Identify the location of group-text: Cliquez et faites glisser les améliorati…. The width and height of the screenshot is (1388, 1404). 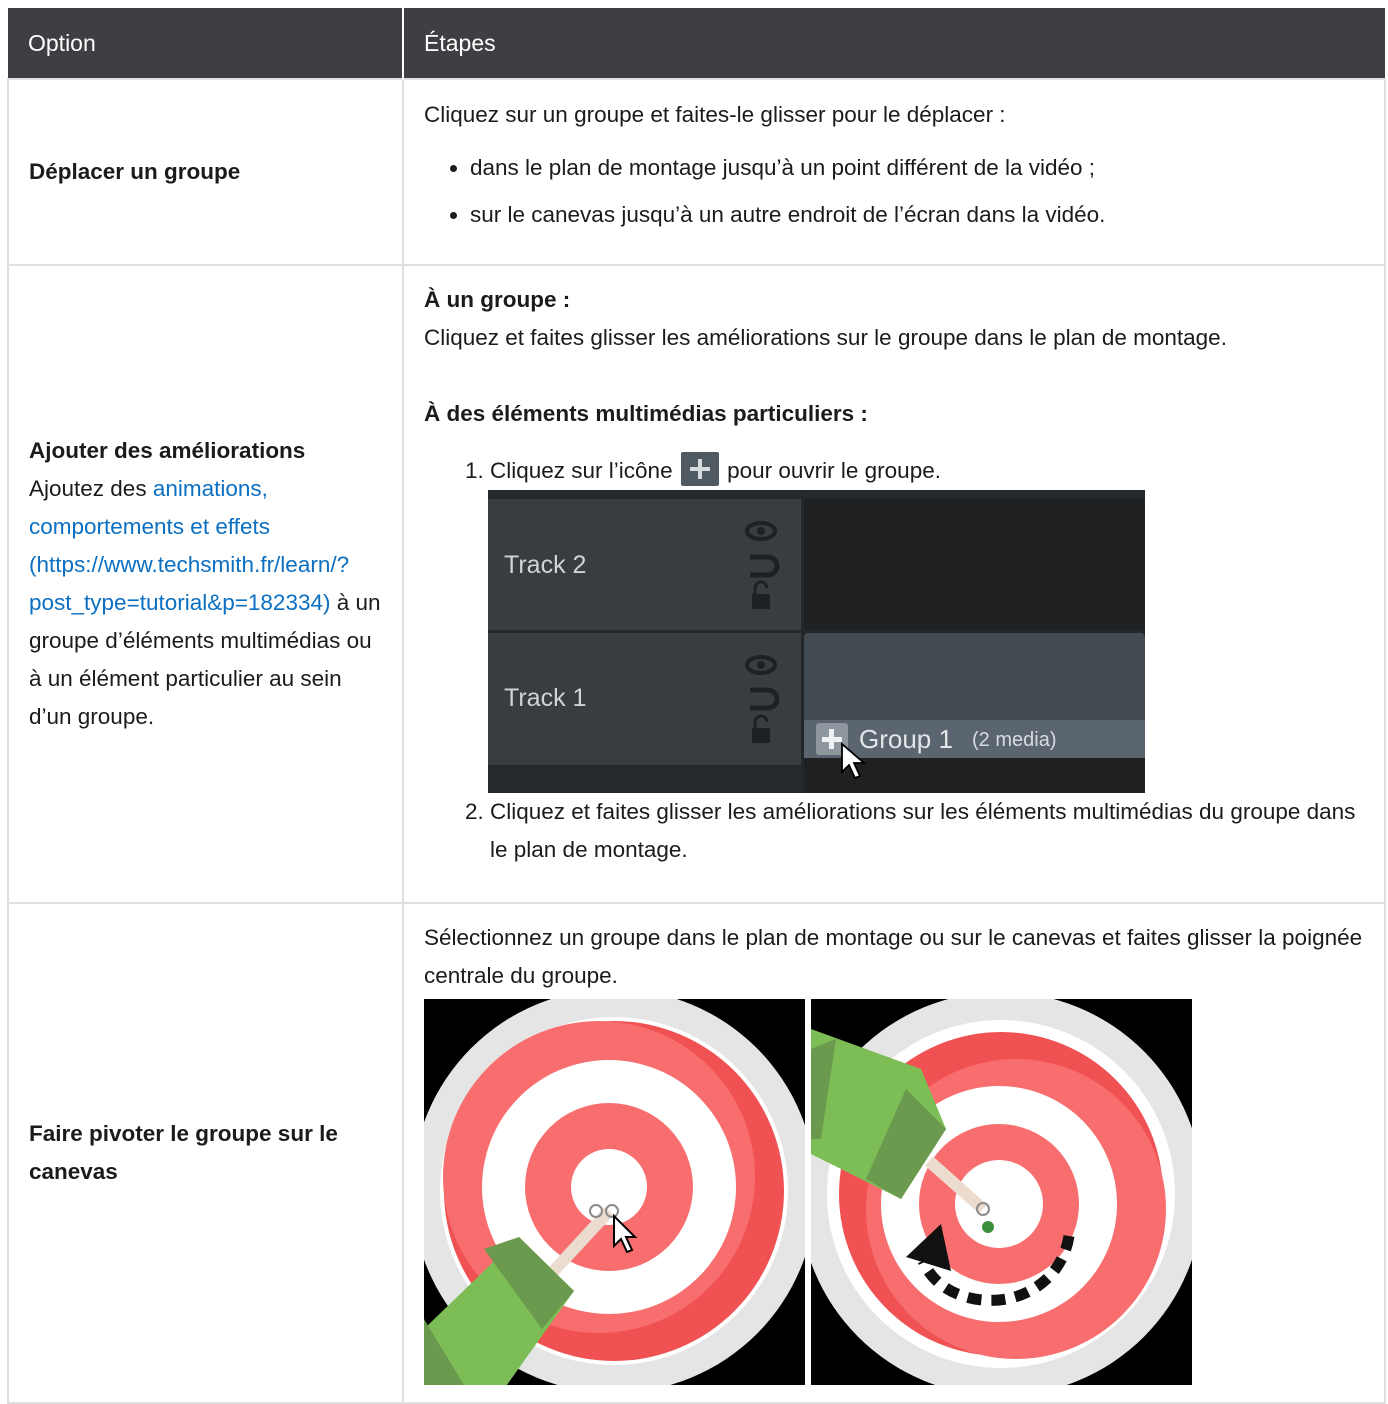
(825, 337).